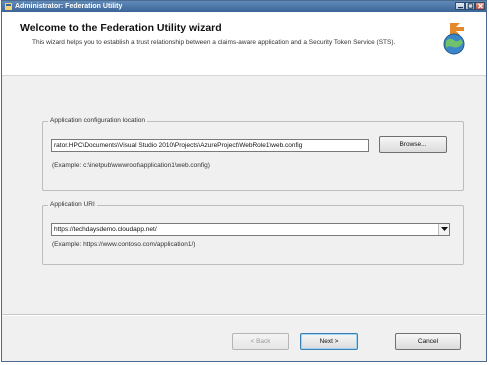  I want to click on app-uri-dropdown-toggle, so click(443, 229).